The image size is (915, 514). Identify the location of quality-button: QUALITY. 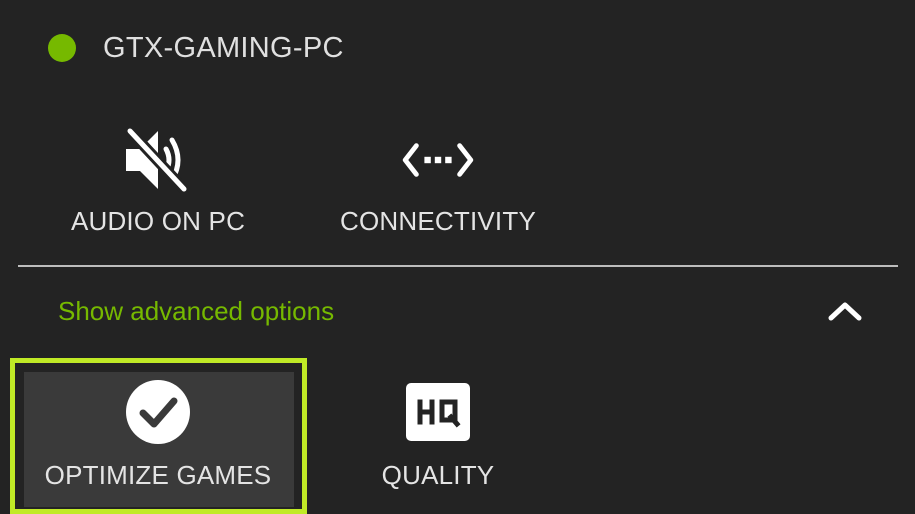
(438, 435).